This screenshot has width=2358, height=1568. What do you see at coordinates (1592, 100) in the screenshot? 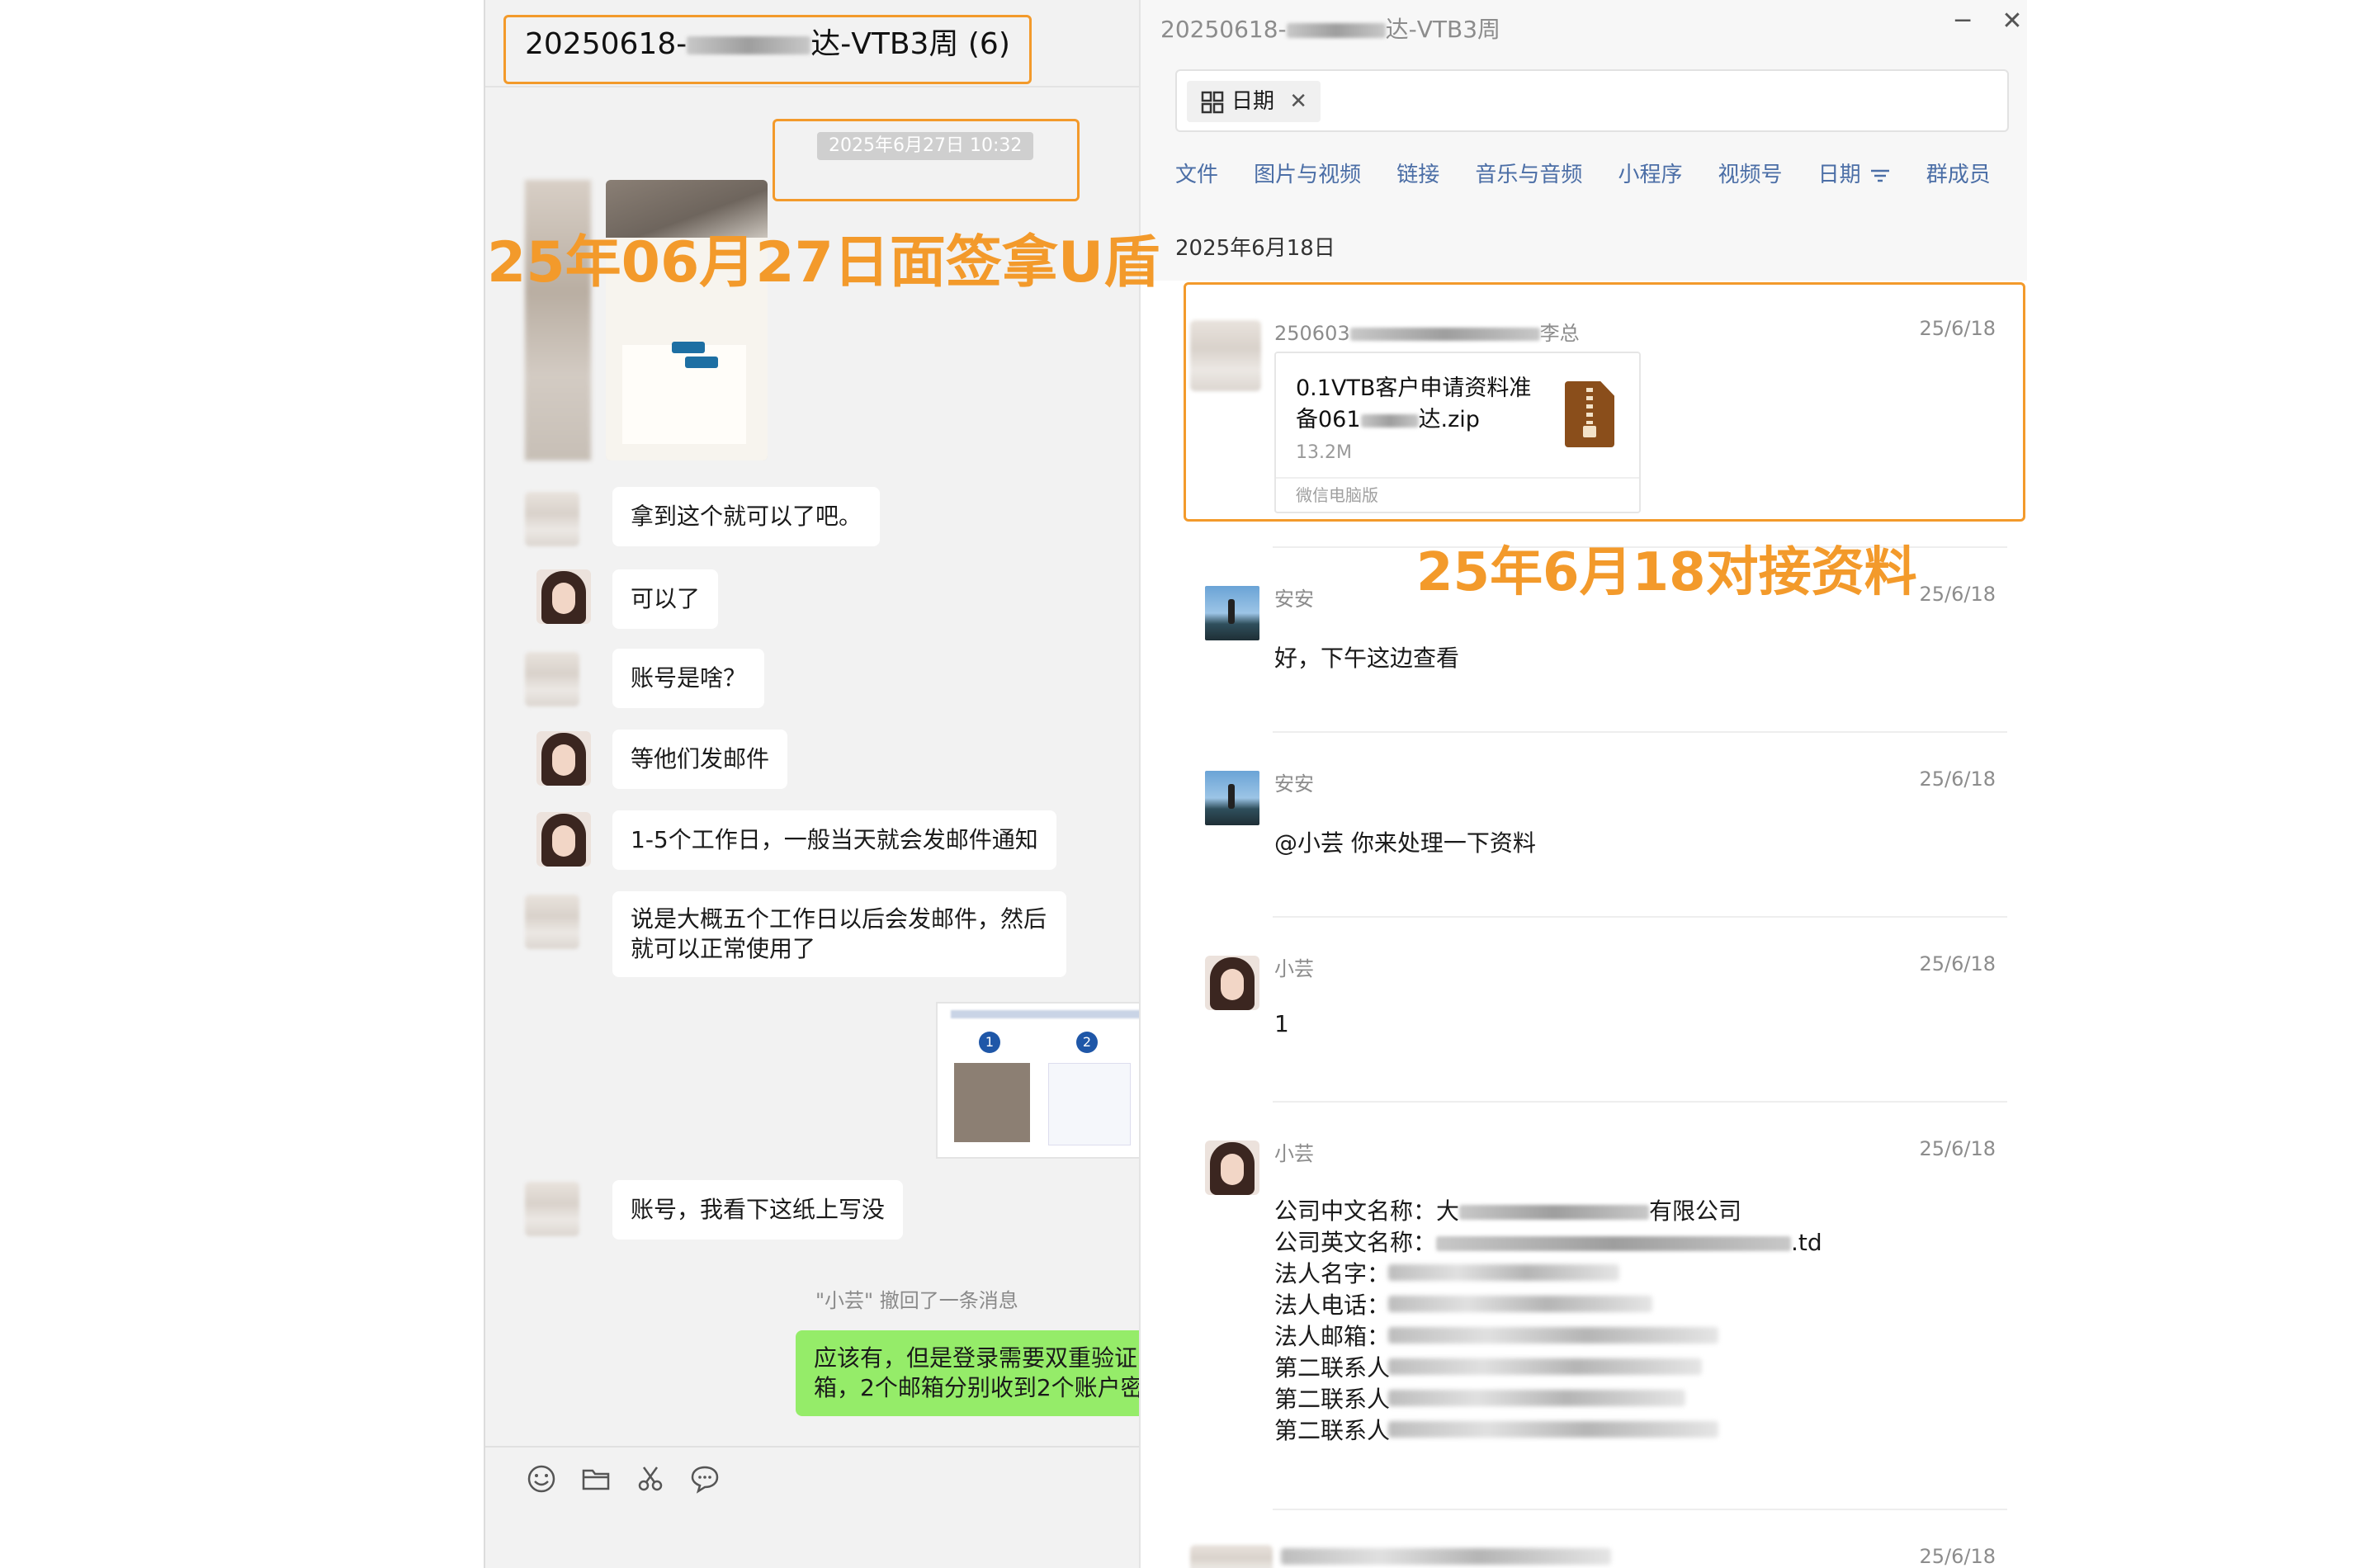
I see `search-input: 日期 ✕` at bounding box center [1592, 100].